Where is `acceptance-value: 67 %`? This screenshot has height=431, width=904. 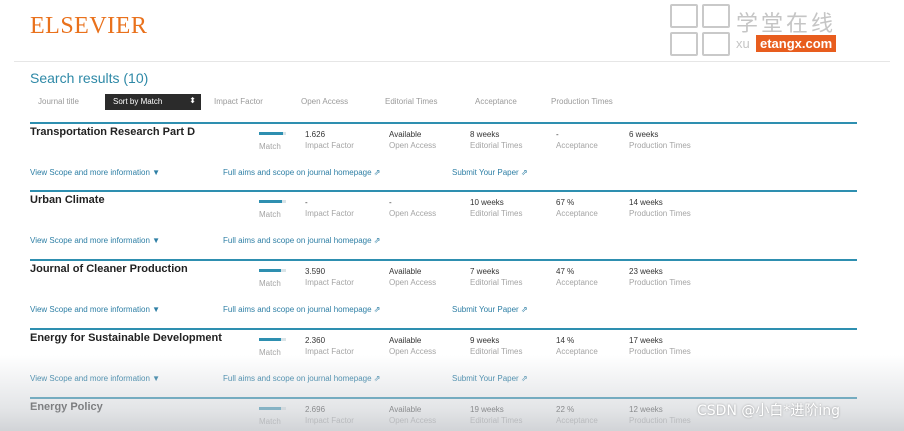
acceptance-value: 67 % is located at coordinates (565, 202).